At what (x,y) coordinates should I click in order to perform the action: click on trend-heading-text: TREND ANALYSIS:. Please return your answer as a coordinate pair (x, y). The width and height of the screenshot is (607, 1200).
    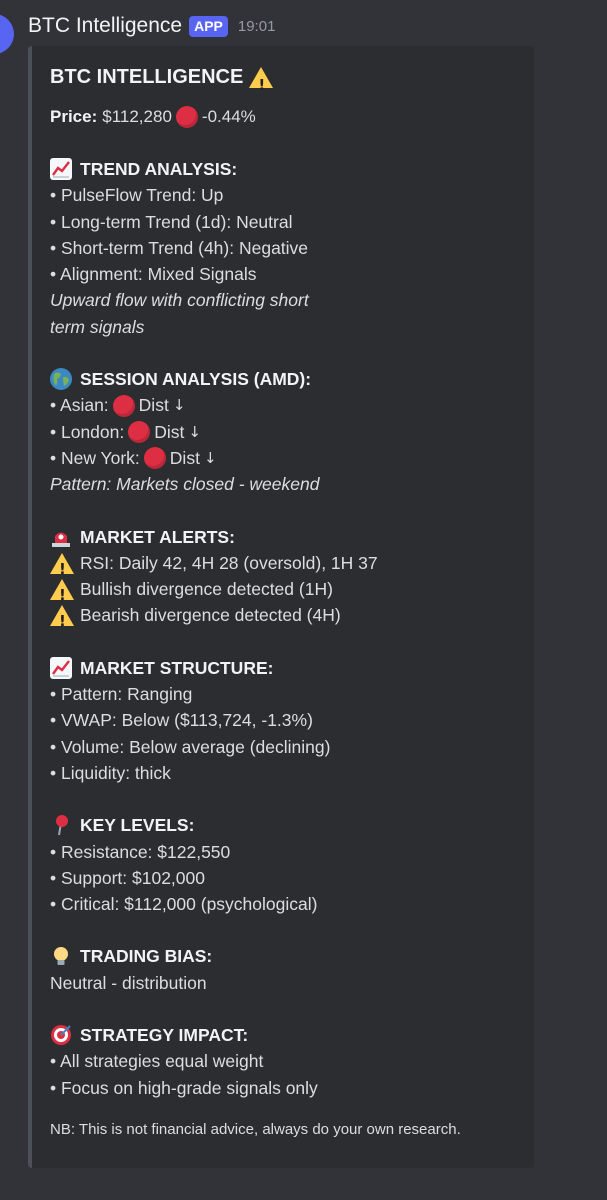
    Looking at the image, I should click on (159, 169).